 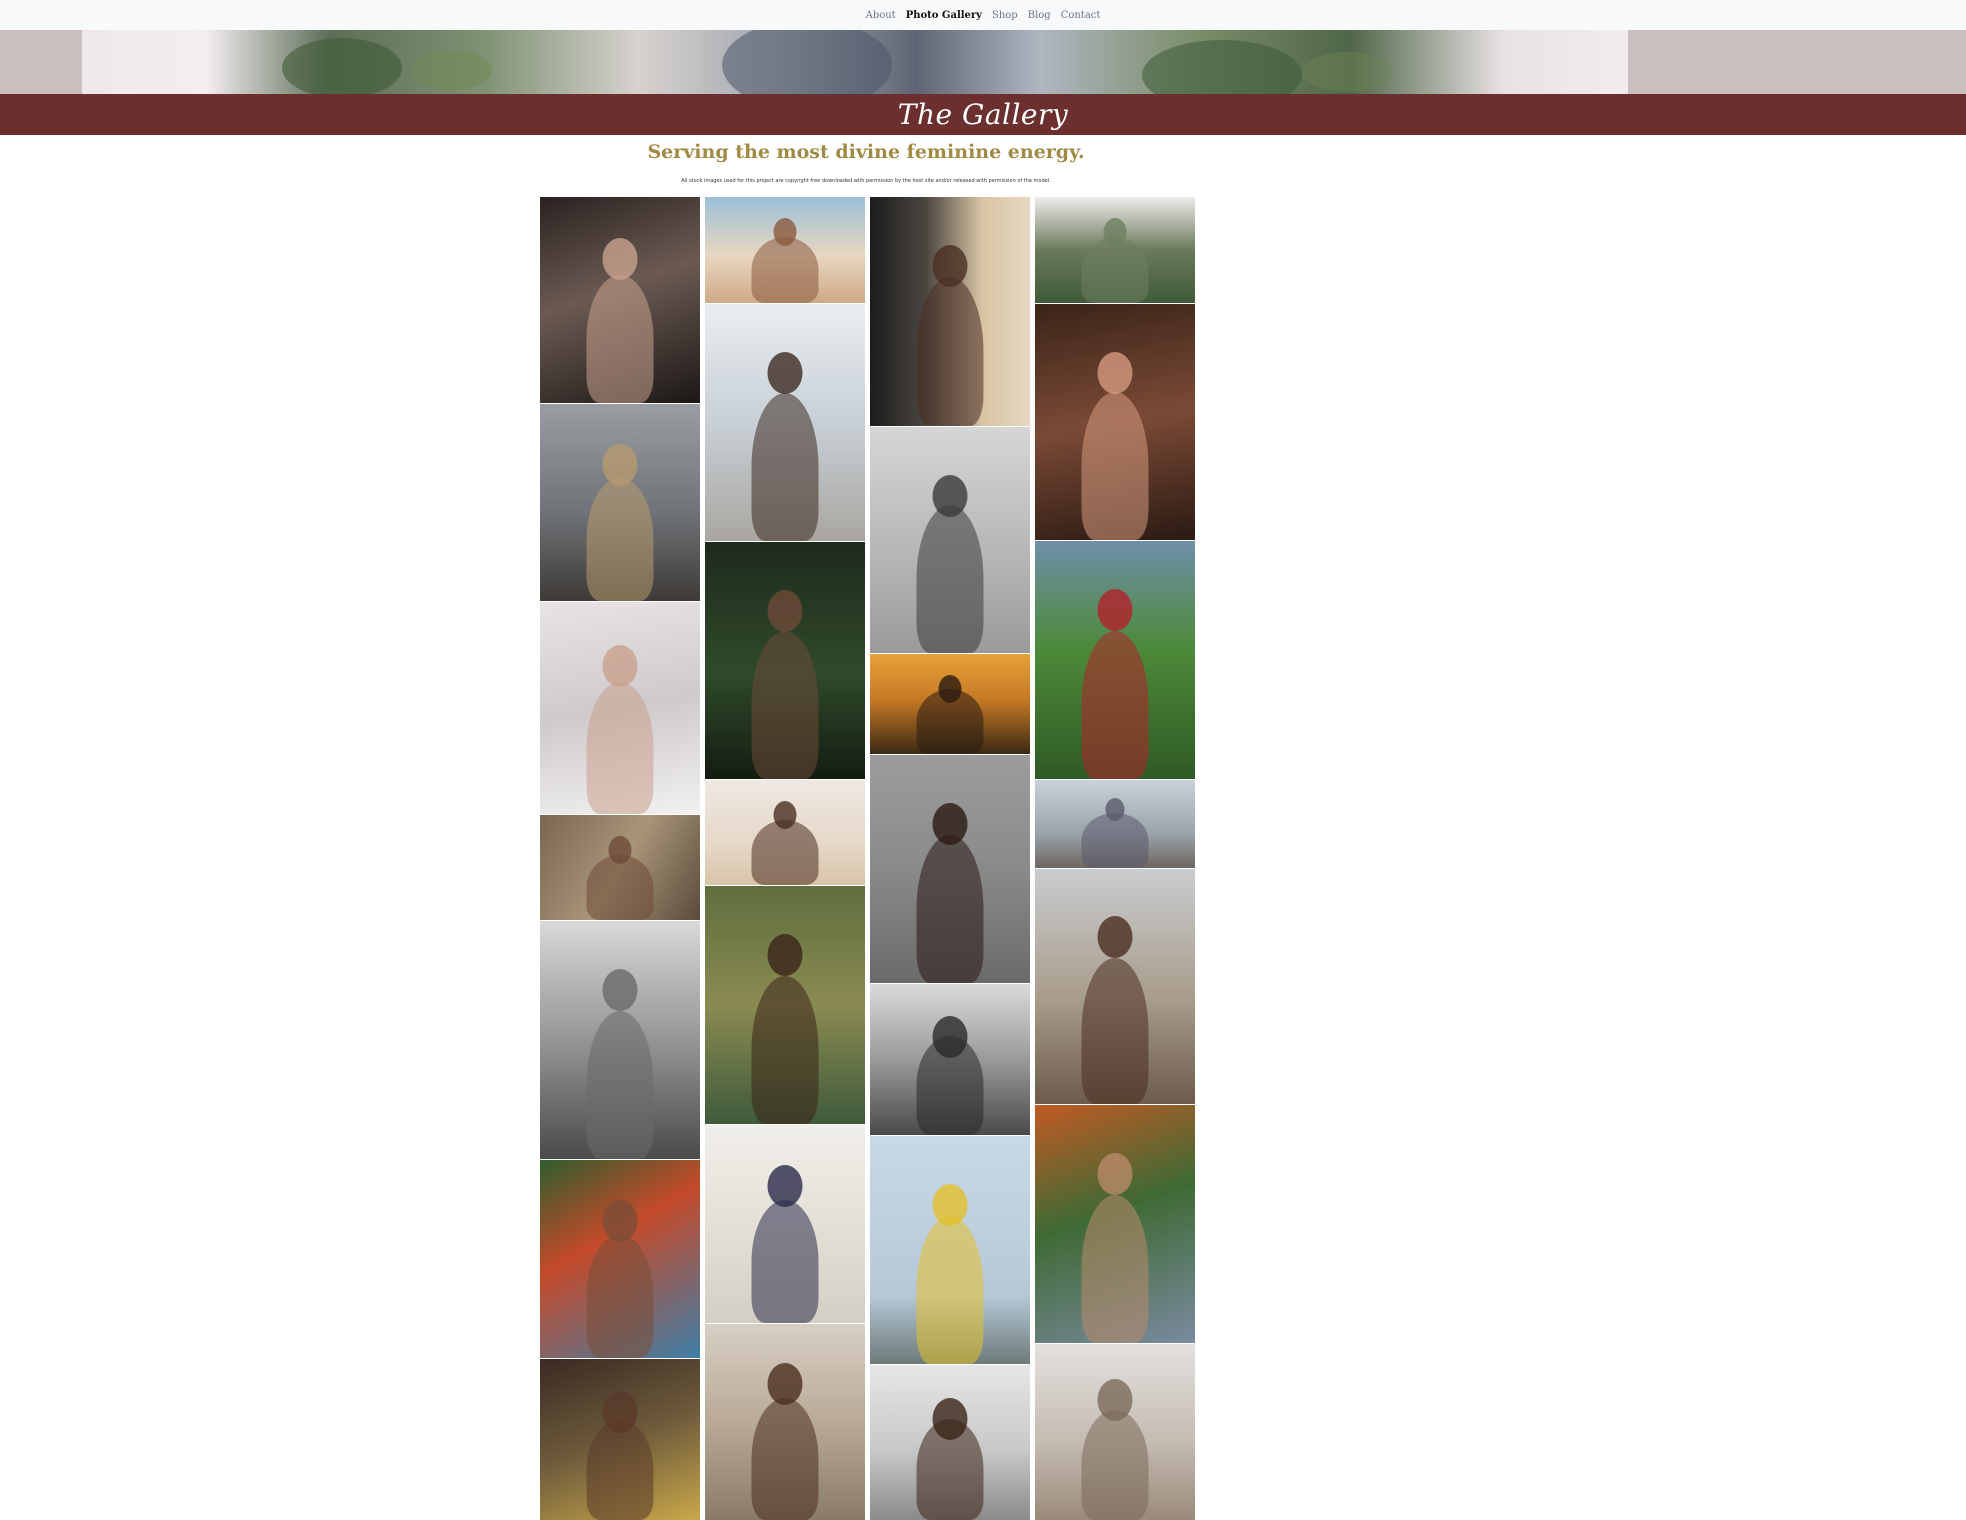 What do you see at coordinates (881, 15) in the screenshot?
I see `nav-item-about: About` at bounding box center [881, 15].